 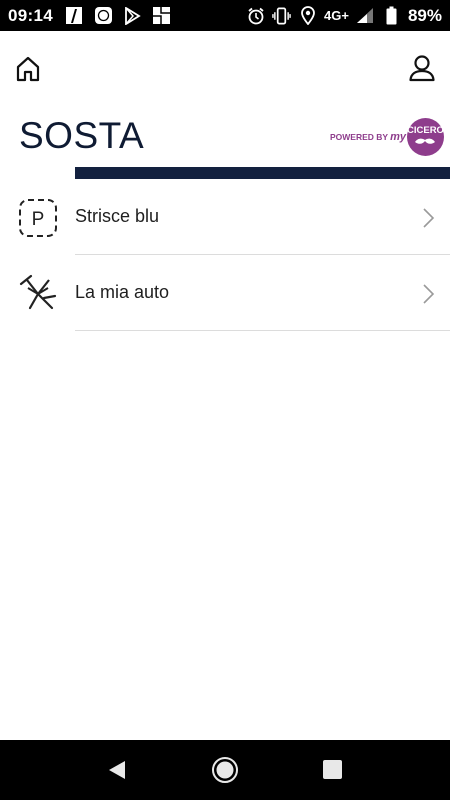 I want to click on brand-badge: CICERO, so click(x=425, y=137).